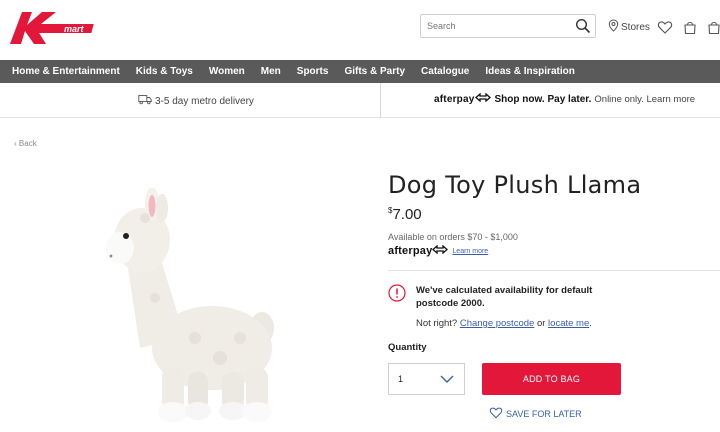 Image resolution: width=720 pixels, height=432 pixels. What do you see at coordinates (614, 27) in the screenshot?
I see `location-pin-icon` at bounding box center [614, 27].